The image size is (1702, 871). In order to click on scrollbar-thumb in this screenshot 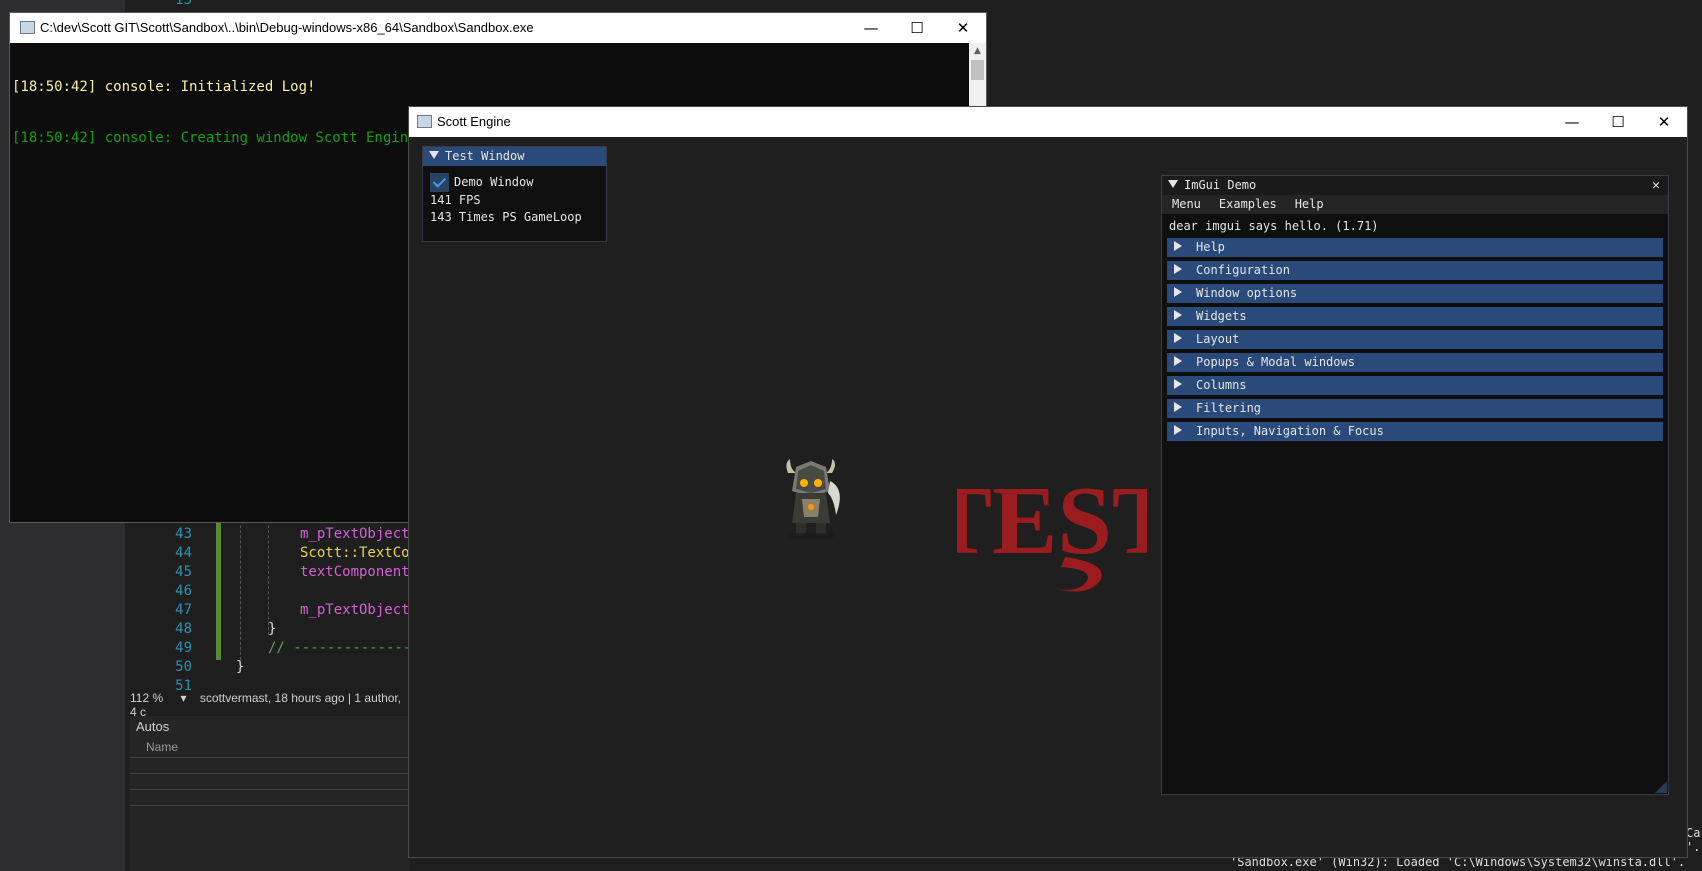, I will do `click(977, 70)`.